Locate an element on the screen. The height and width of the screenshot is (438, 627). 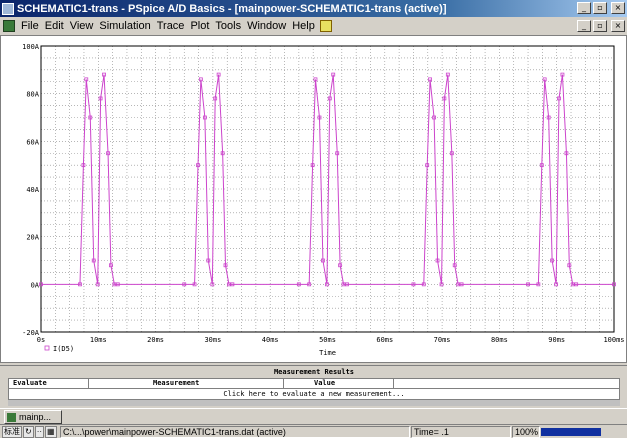
menu-help: Help is located at coordinates (303, 26).